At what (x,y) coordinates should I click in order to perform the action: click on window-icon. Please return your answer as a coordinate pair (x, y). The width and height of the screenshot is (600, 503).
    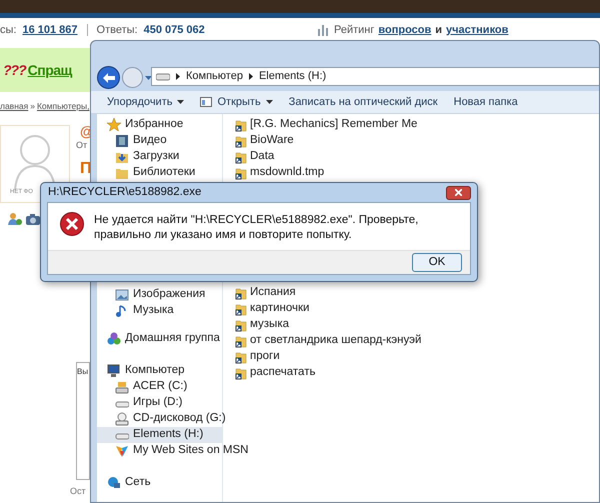
    Looking at the image, I should click on (206, 102).